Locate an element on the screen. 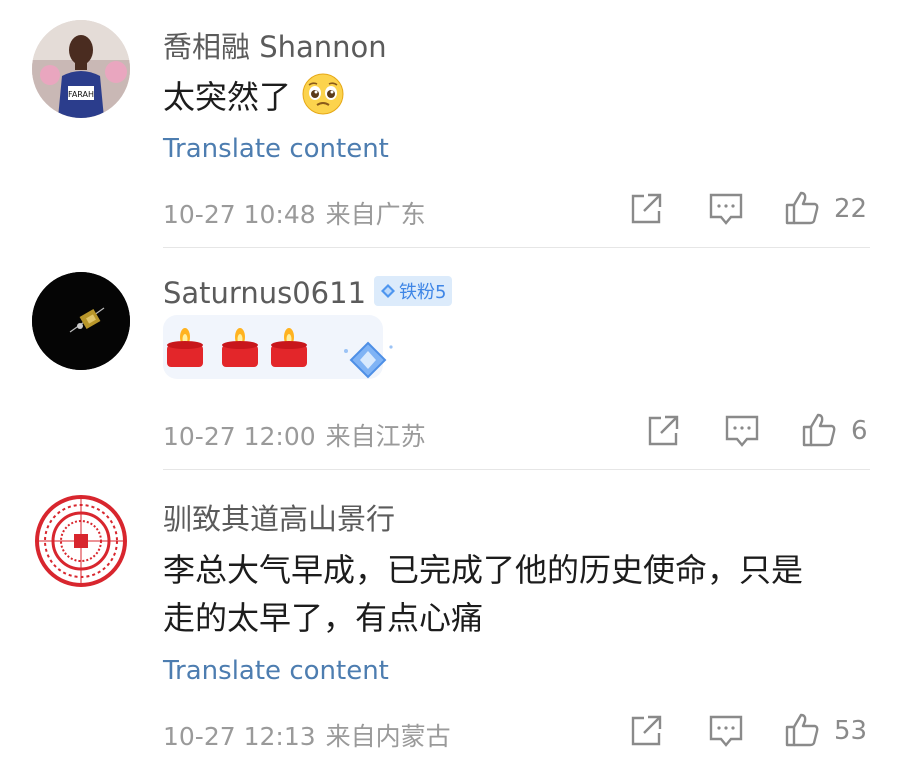 The height and width of the screenshot is (763, 900). pleading-face-emoji is located at coordinates (323, 94).